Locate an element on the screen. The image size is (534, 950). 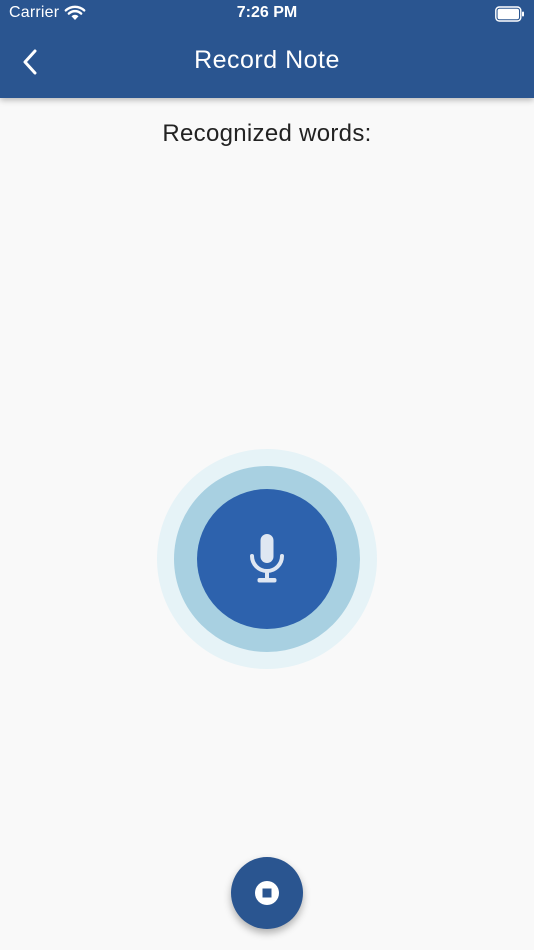
microphone-button is located at coordinates (267, 559).